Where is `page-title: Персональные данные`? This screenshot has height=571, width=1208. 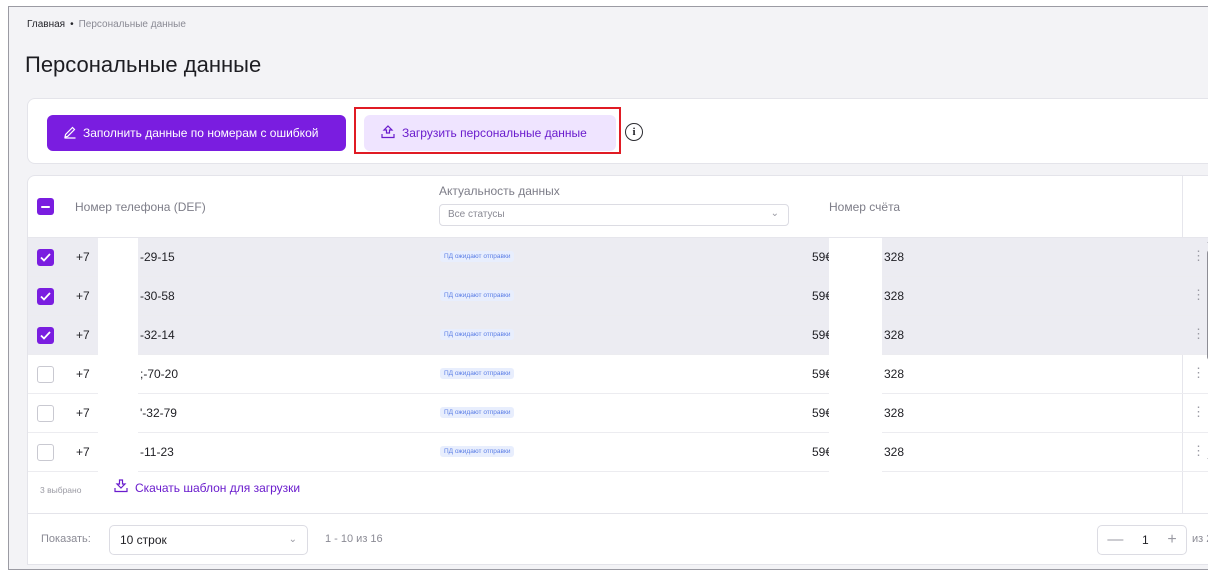
page-title: Персональные данные is located at coordinates (143, 64).